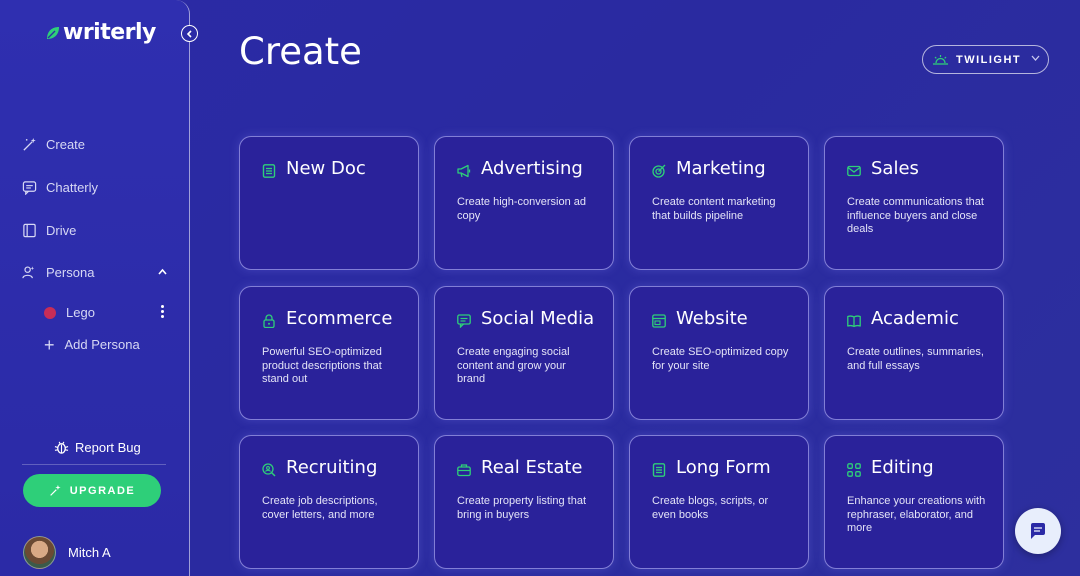  Describe the element at coordinates (326, 168) in the screenshot. I see `card-title: New Doc` at that location.